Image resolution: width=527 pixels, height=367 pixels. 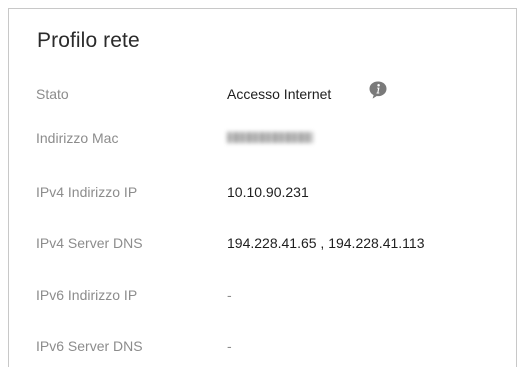 What do you see at coordinates (326, 243) in the screenshot?
I see `value-ipv4-dns: 194.228.41.65 , 194.228.41.113` at bounding box center [326, 243].